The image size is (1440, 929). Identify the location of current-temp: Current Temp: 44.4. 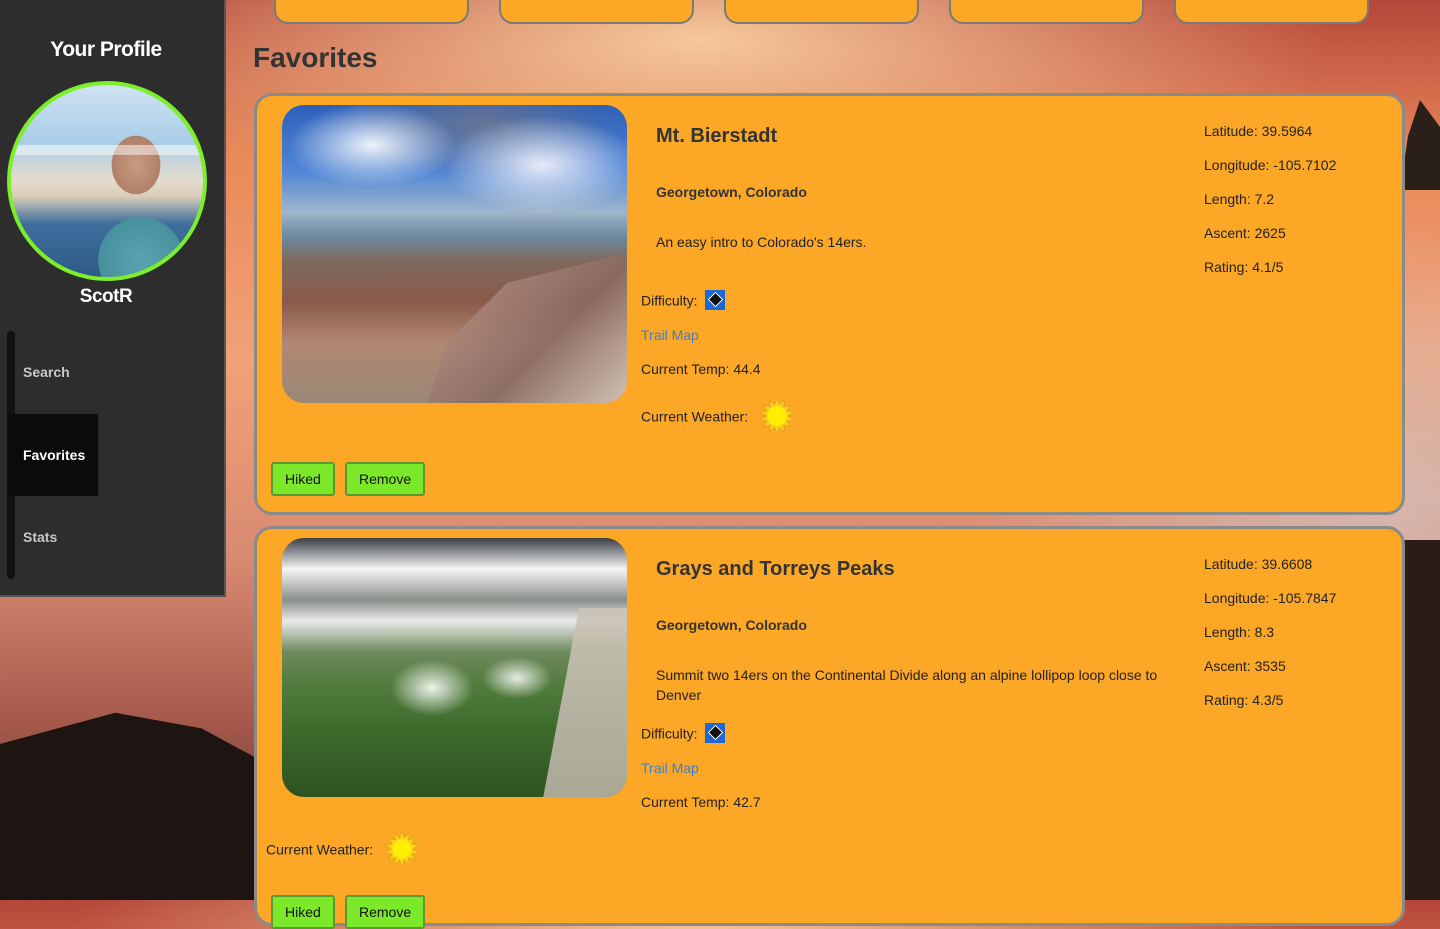
(701, 369).